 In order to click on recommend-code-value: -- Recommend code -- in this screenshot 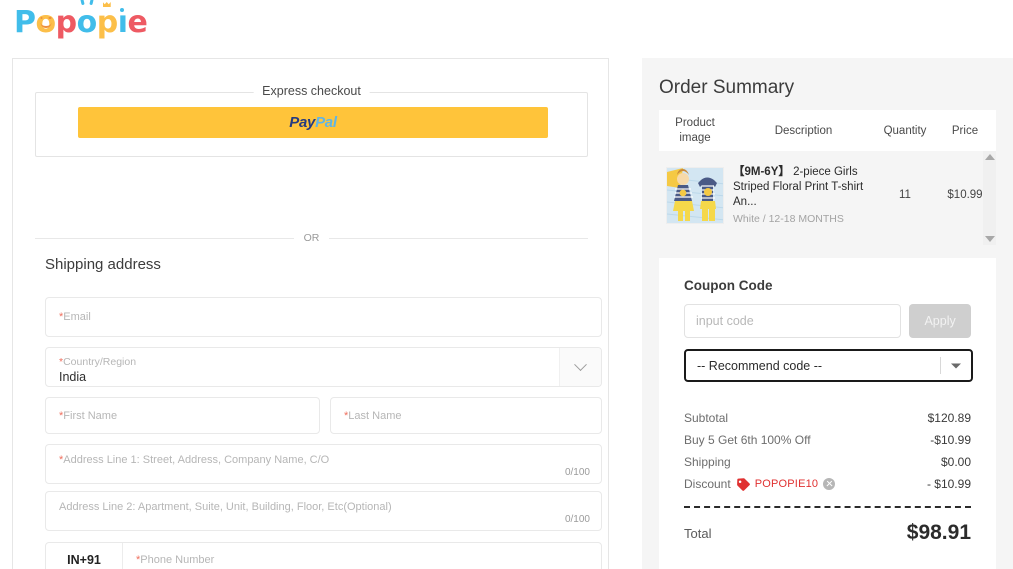, I will do `click(760, 365)`.